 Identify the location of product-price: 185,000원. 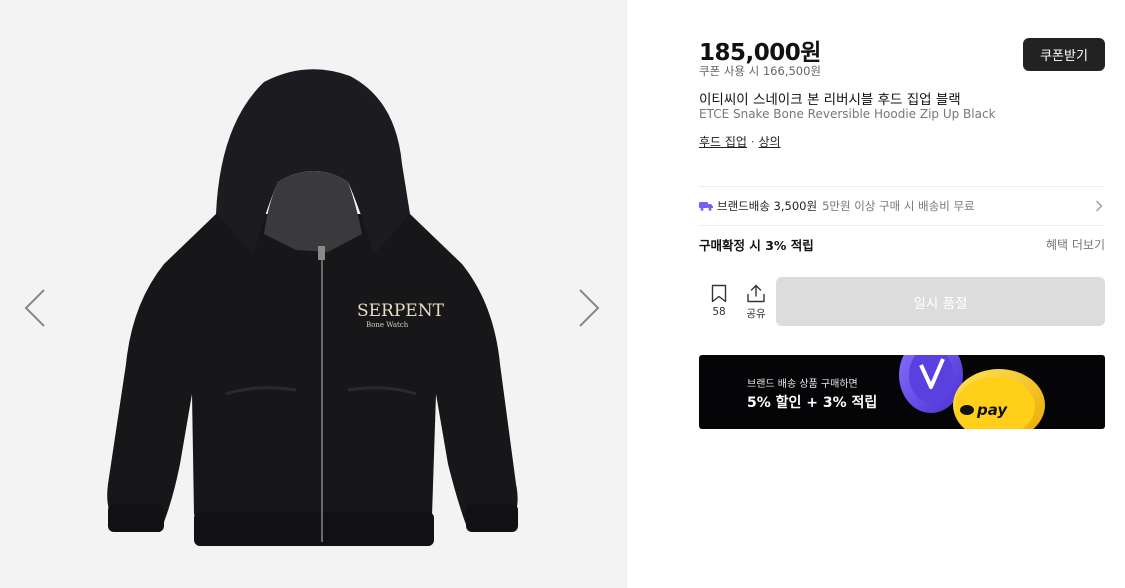
(760, 53).